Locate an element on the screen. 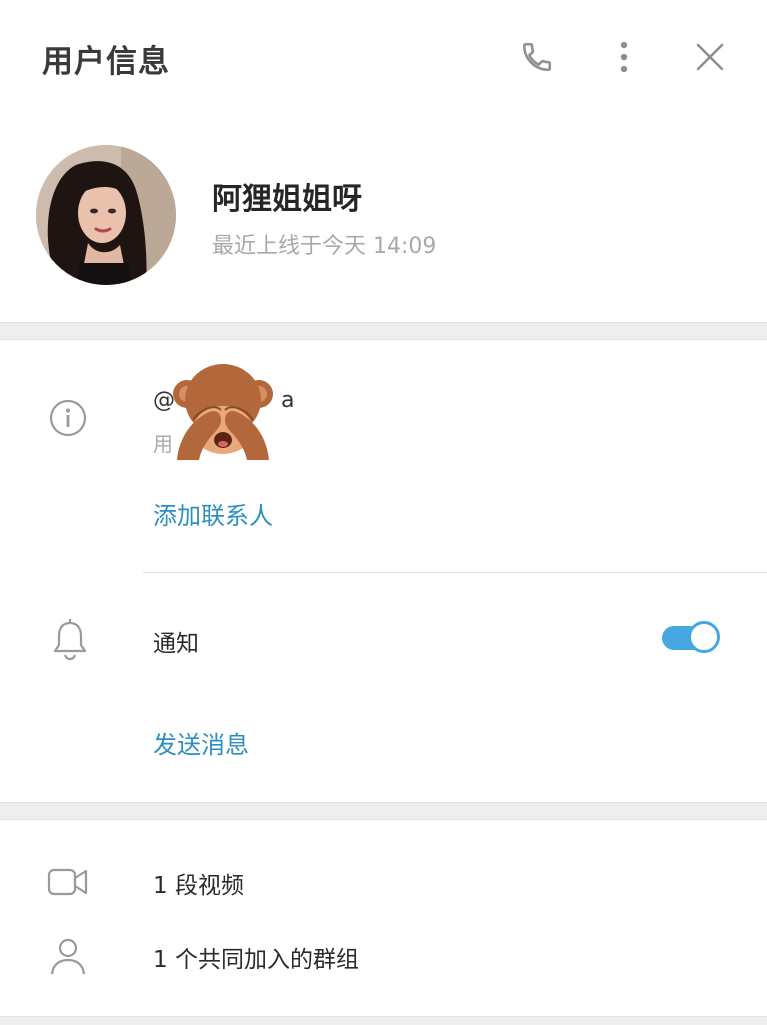 This screenshot has height=1025, width=767. info-icon-wrap is located at coordinates (68, 418).